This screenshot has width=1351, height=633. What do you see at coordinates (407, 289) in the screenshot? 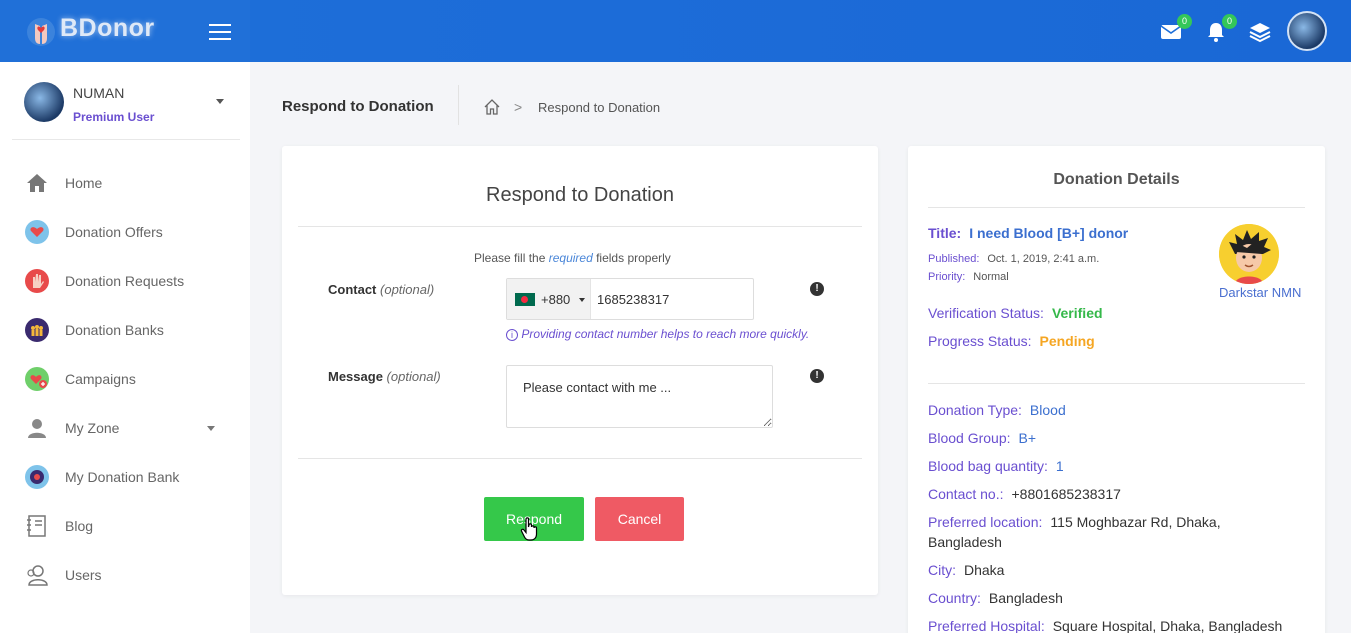
I see `contact-optional: (optional)` at bounding box center [407, 289].